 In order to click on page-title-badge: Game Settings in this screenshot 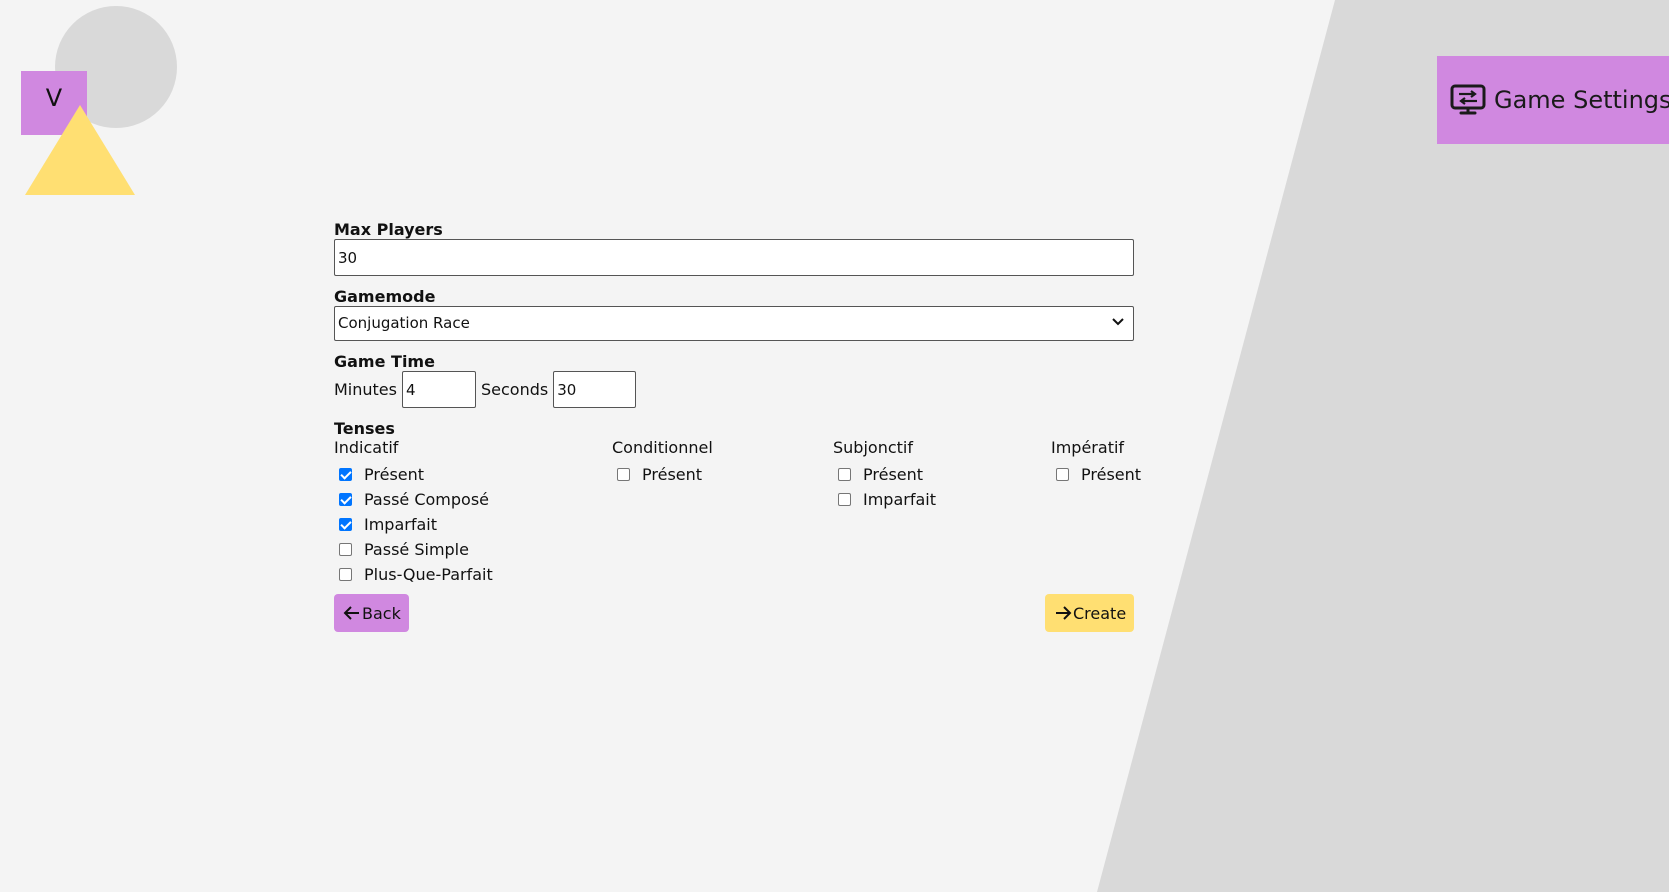, I will do `click(1553, 100)`.